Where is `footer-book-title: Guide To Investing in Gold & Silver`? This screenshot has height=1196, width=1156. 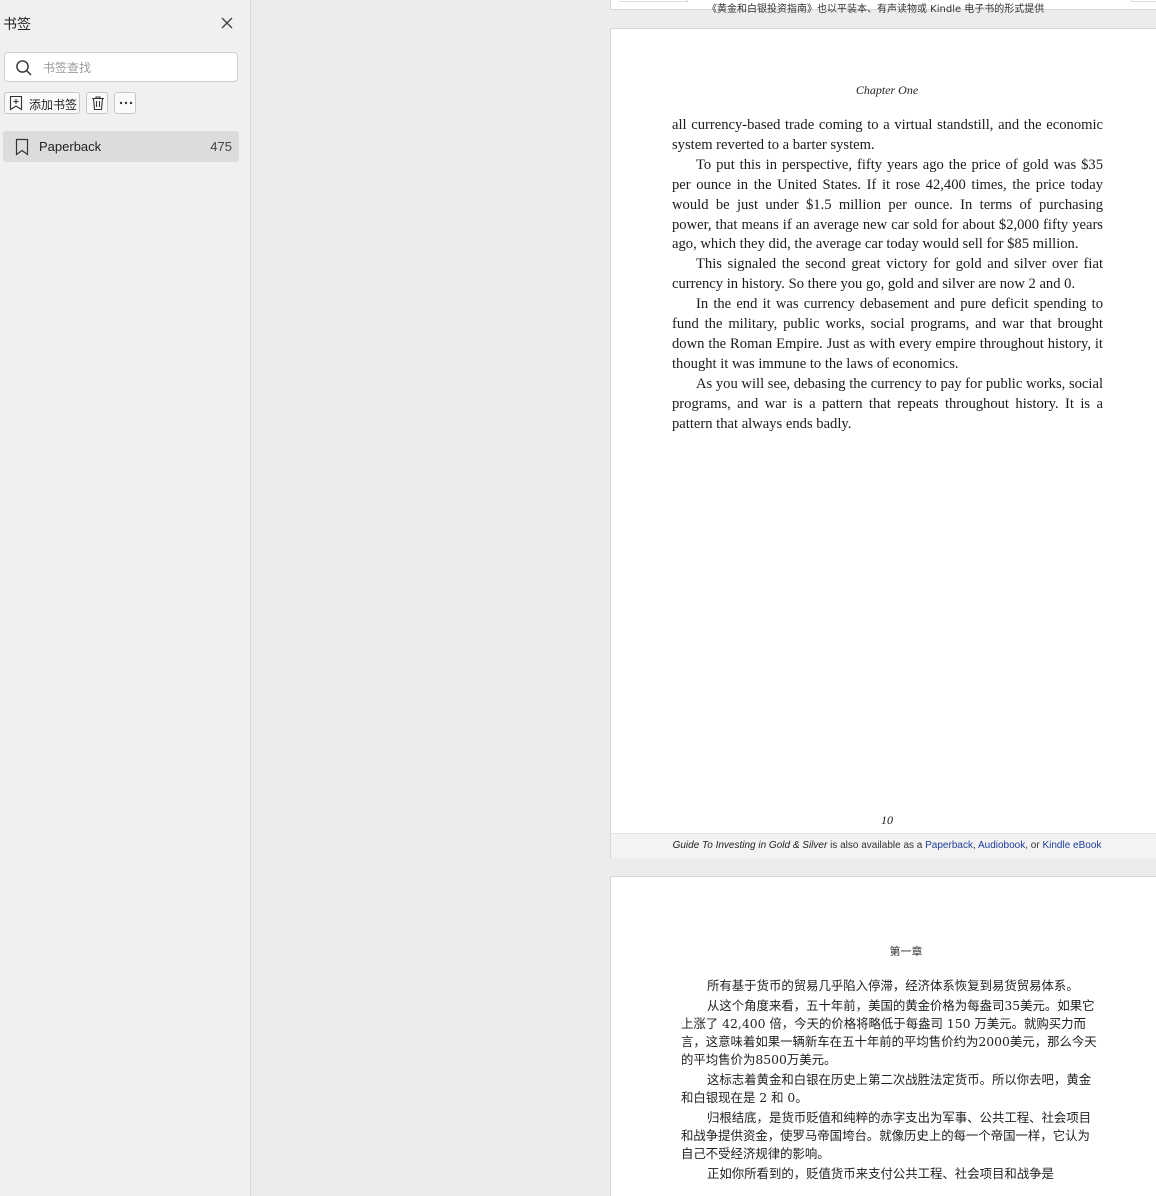
footer-book-title: Guide To Investing in Gold & Silver is located at coordinates (750, 845).